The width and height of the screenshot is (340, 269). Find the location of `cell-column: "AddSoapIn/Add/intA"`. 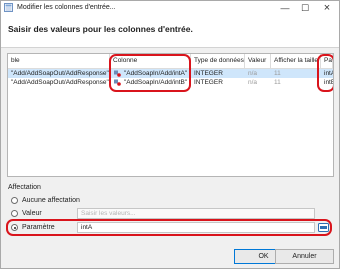

cell-column: "AddSoapIn/Add/intA" is located at coordinates (156, 73).